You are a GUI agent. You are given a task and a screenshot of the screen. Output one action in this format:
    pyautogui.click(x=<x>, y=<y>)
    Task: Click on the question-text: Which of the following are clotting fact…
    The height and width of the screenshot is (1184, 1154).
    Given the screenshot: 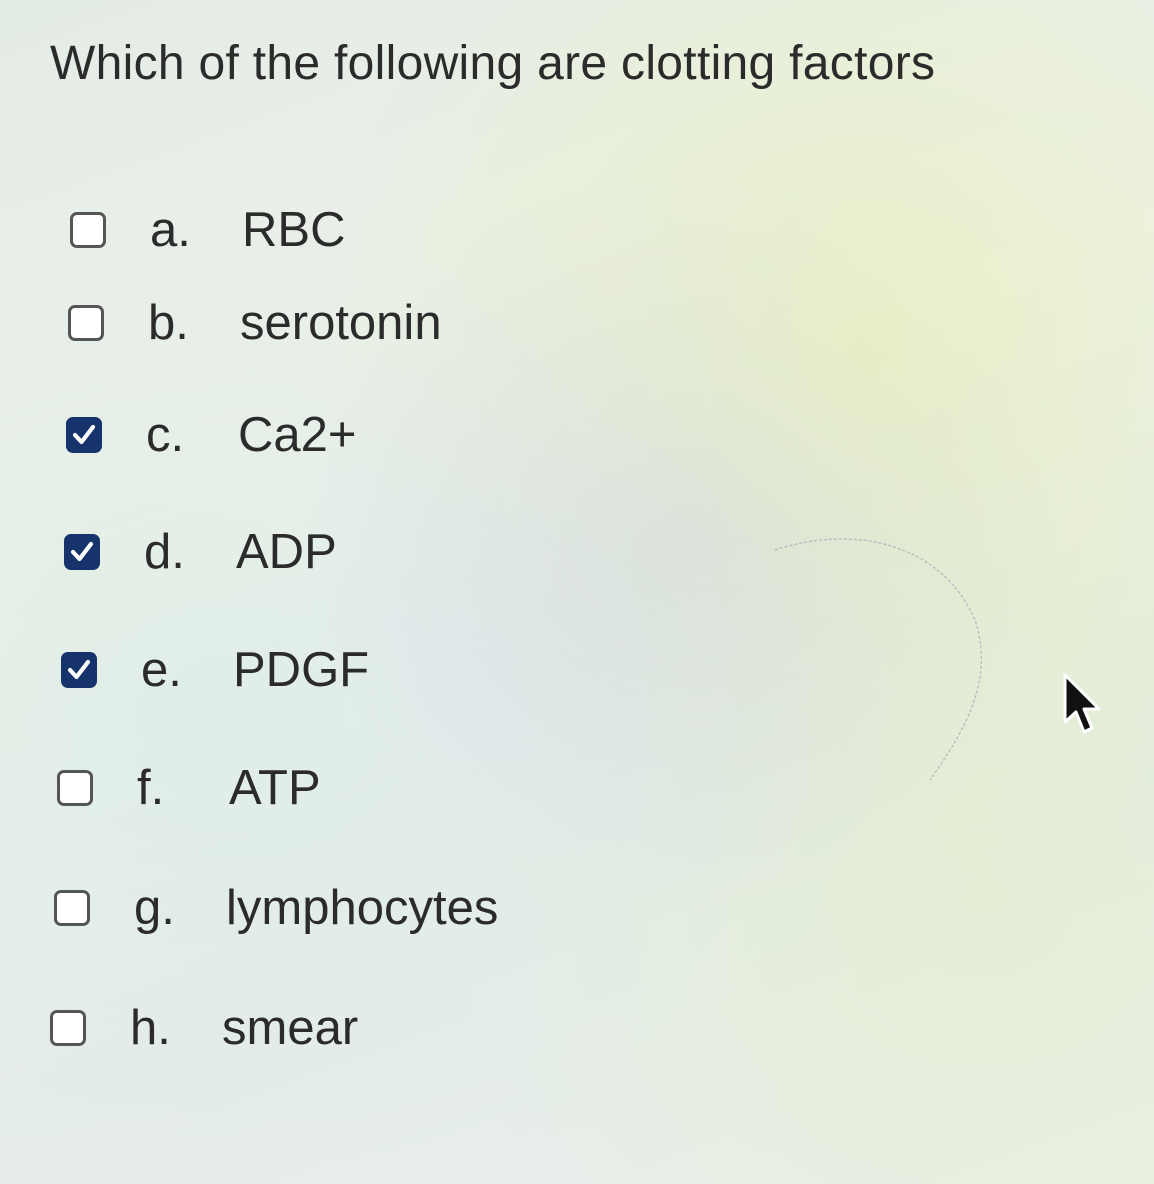 What is the action you would take?
    pyautogui.click(x=493, y=63)
    